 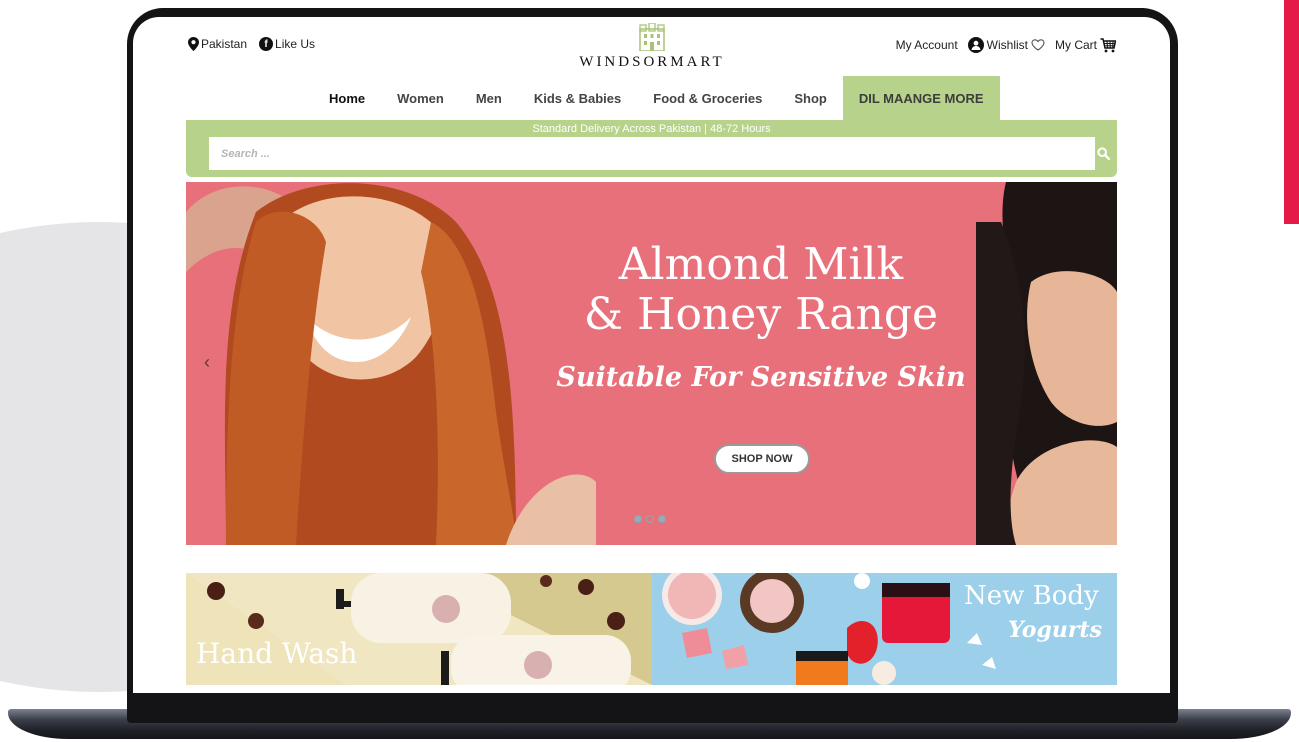 I want to click on hero-model-image-right, so click(x=1046, y=363).